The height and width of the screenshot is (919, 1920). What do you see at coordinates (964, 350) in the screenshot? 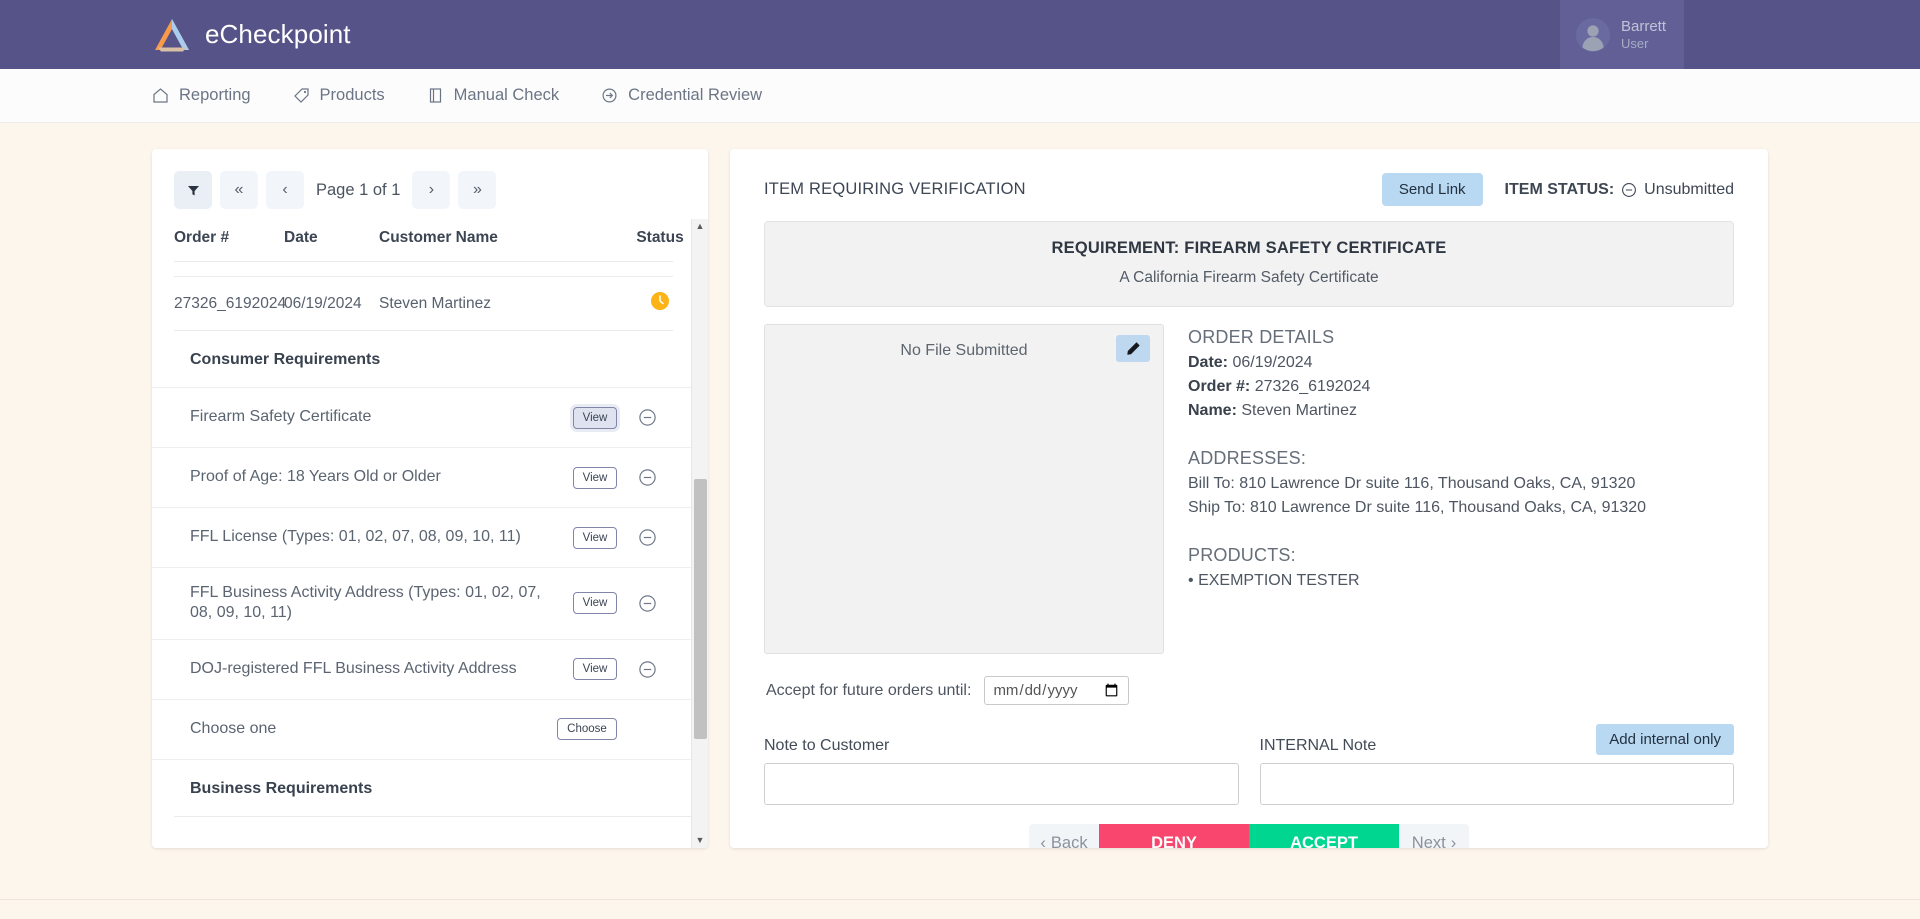
I see `file-preview-message: No File Submitted` at bounding box center [964, 350].